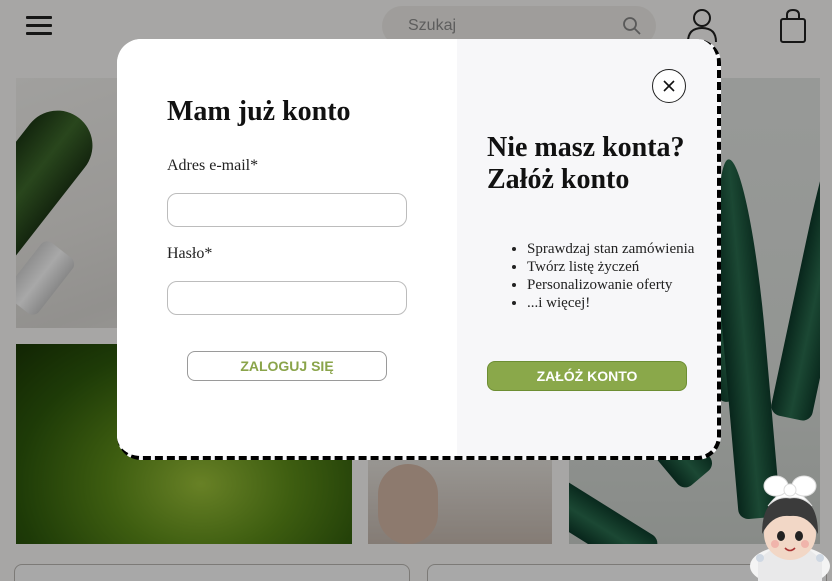  I want to click on register-title-line2: Załóż konto, so click(558, 179).